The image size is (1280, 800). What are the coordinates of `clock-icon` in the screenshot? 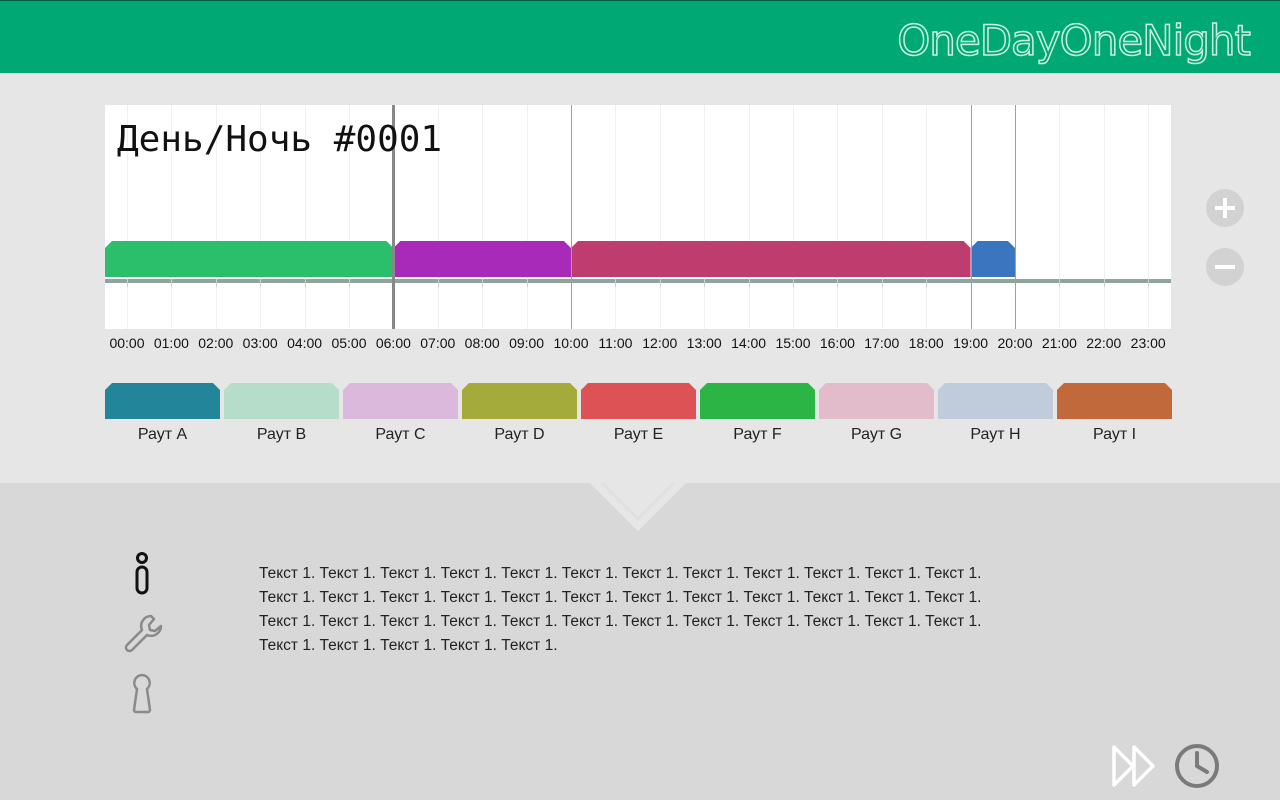 It's located at (1197, 766).